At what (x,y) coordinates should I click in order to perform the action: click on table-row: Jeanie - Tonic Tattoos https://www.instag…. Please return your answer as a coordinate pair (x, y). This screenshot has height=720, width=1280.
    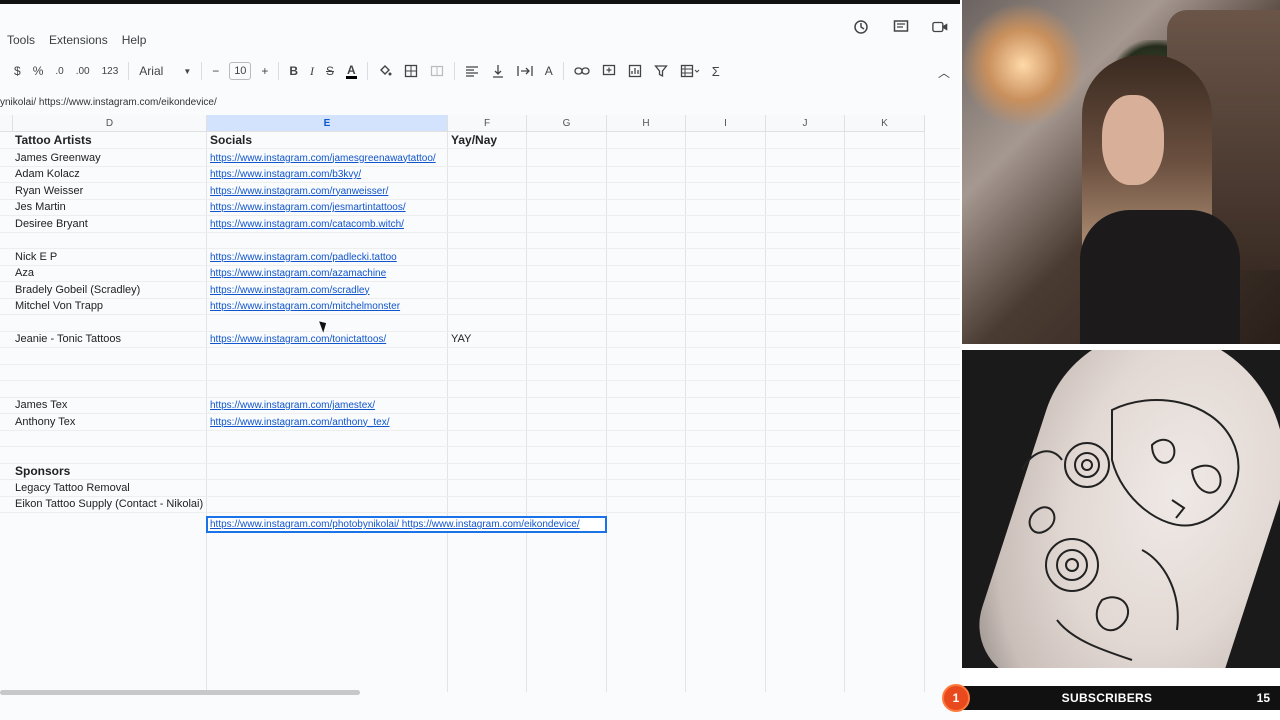
    Looking at the image, I should click on (480, 339).